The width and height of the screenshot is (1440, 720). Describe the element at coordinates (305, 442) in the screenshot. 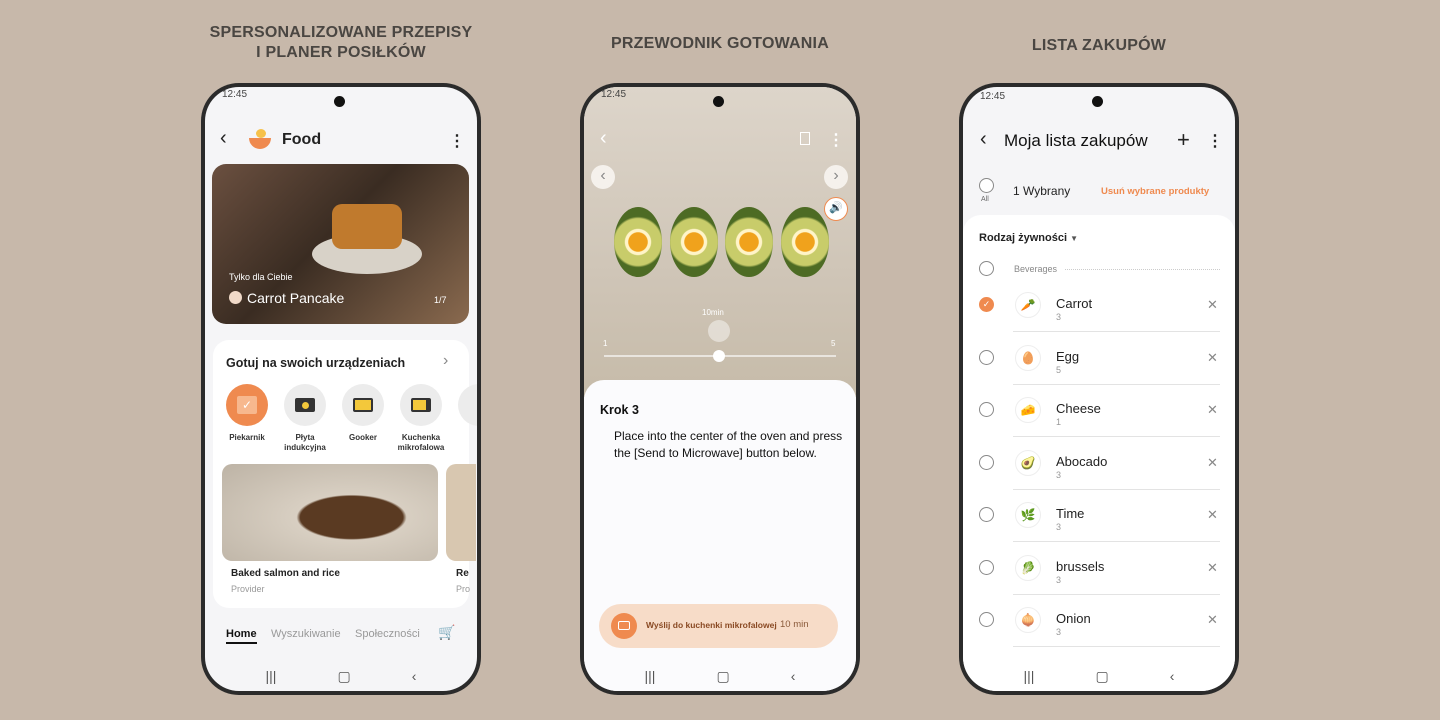

I see `device-label: Płyta indukcyjna` at that location.